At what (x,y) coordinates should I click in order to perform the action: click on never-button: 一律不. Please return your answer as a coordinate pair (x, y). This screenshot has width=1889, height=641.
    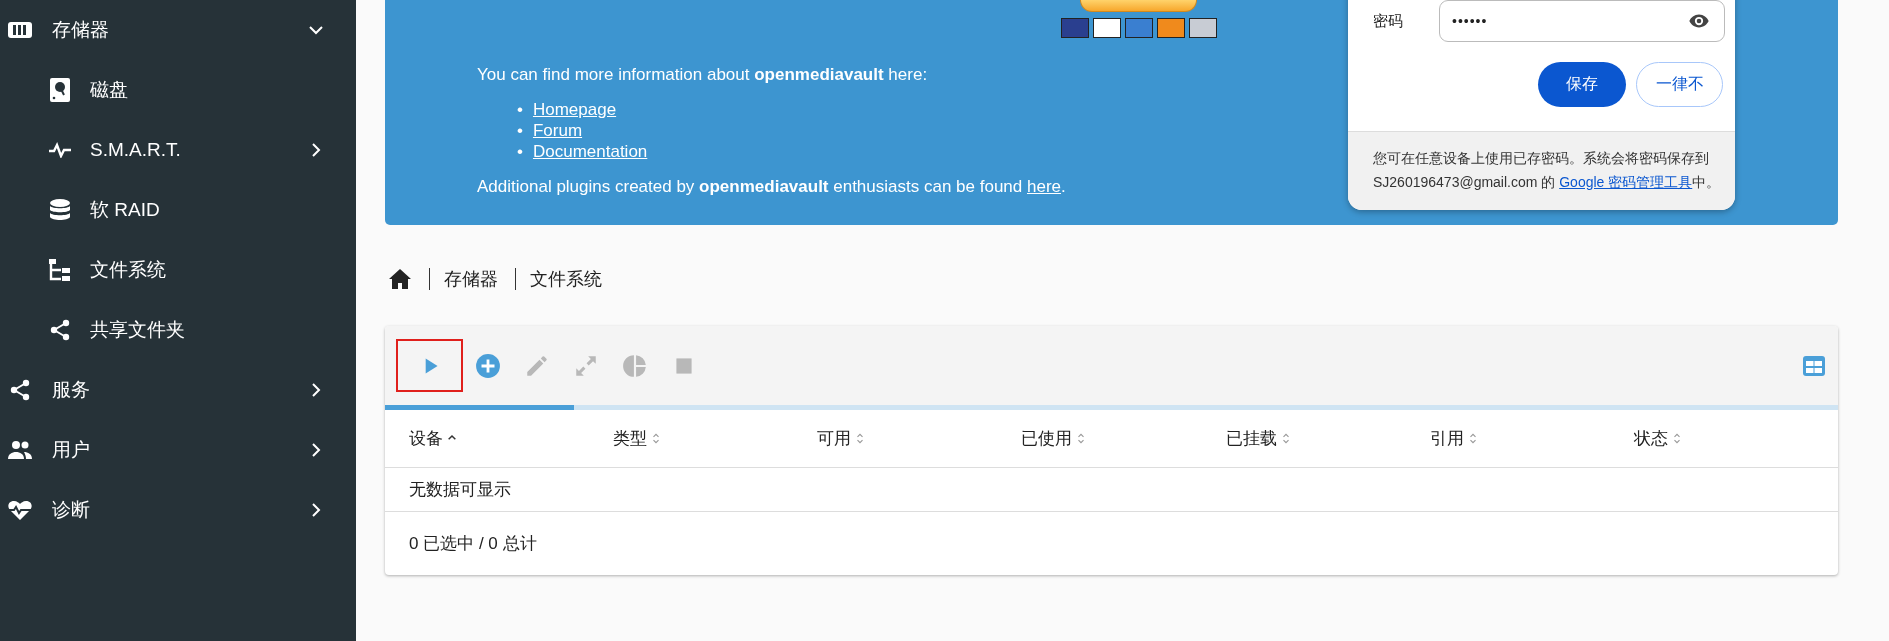
    Looking at the image, I should click on (1679, 84).